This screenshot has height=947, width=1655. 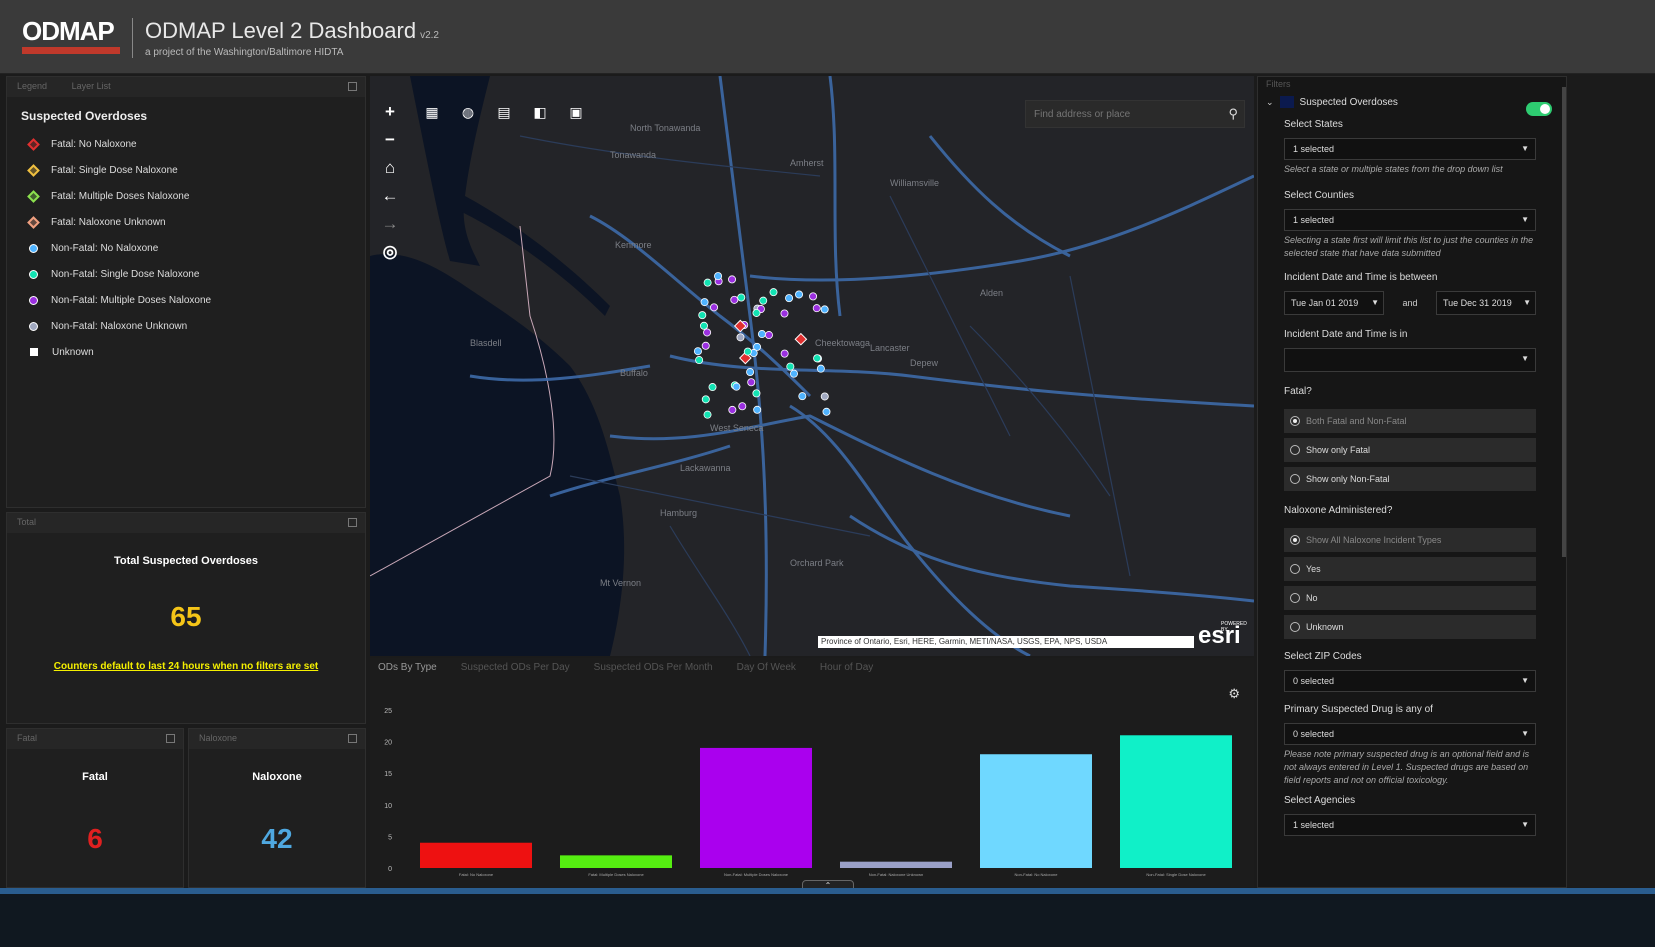 What do you see at coordinates (1410, 681) in the screenshot?
I see `zip-select: 0 selected ▼` at bounding box center [1410, 681].